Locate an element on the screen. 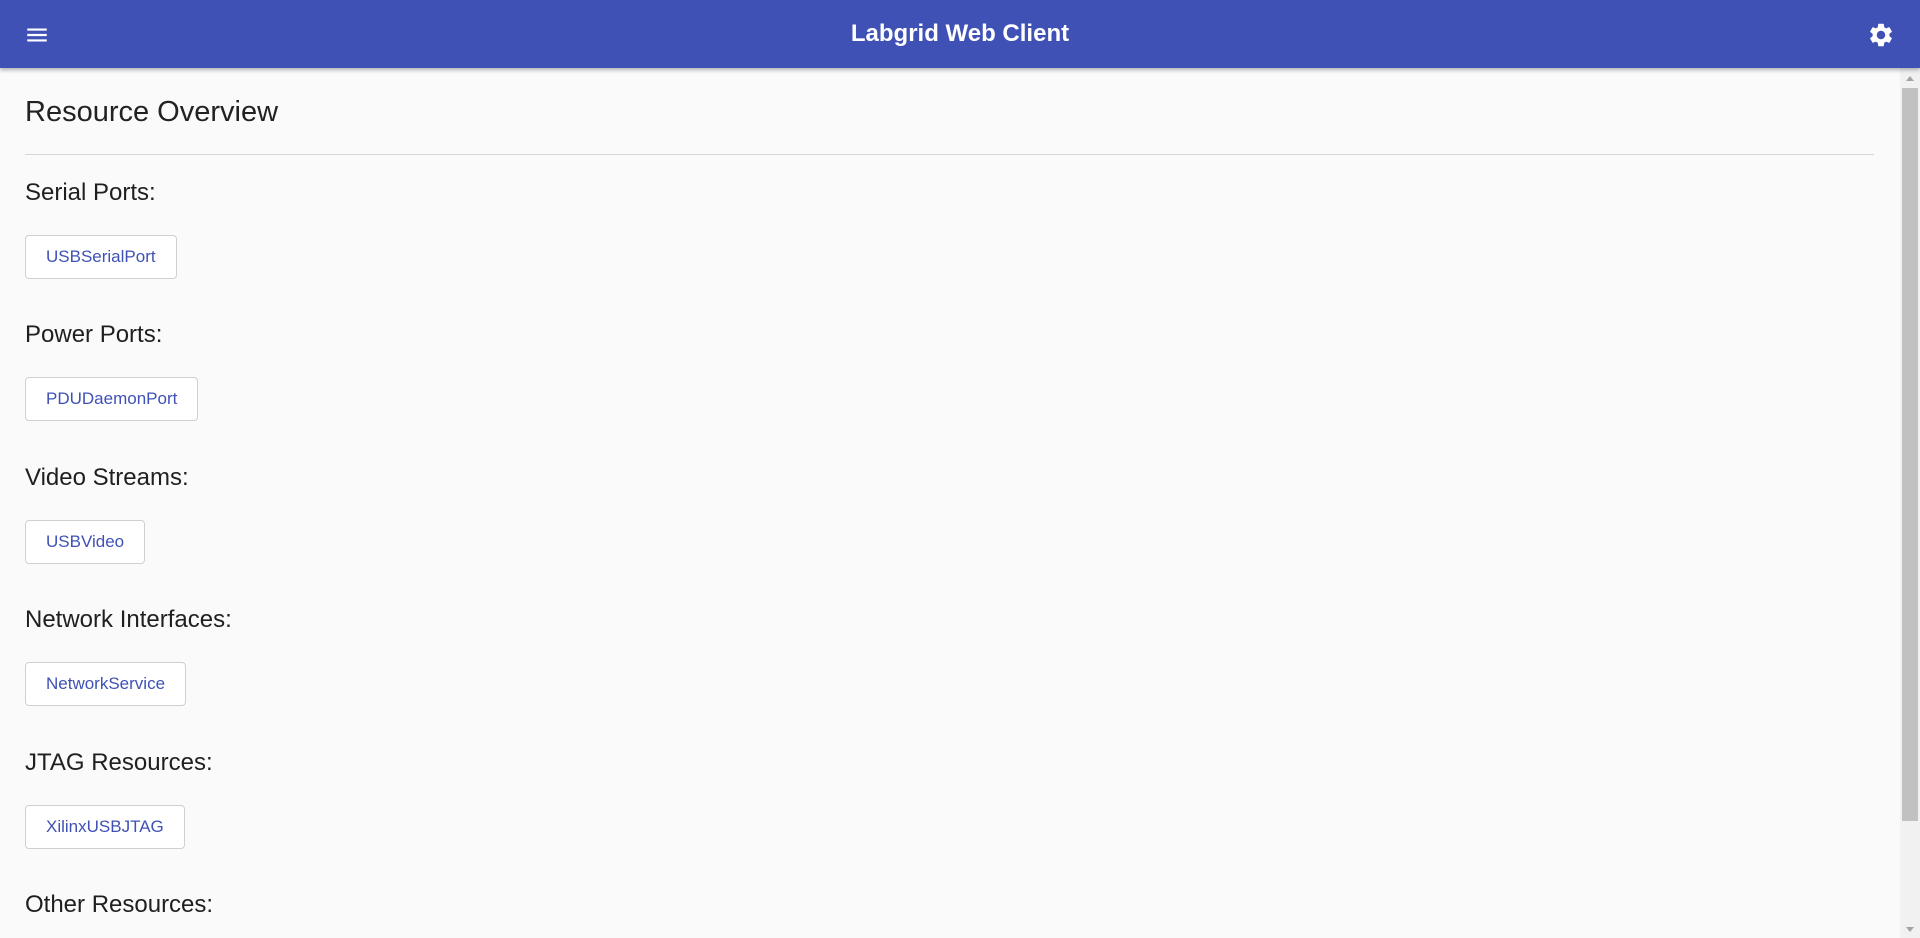  app-toolbar: Labgrid Web Client is located at coordinates (960, 34).